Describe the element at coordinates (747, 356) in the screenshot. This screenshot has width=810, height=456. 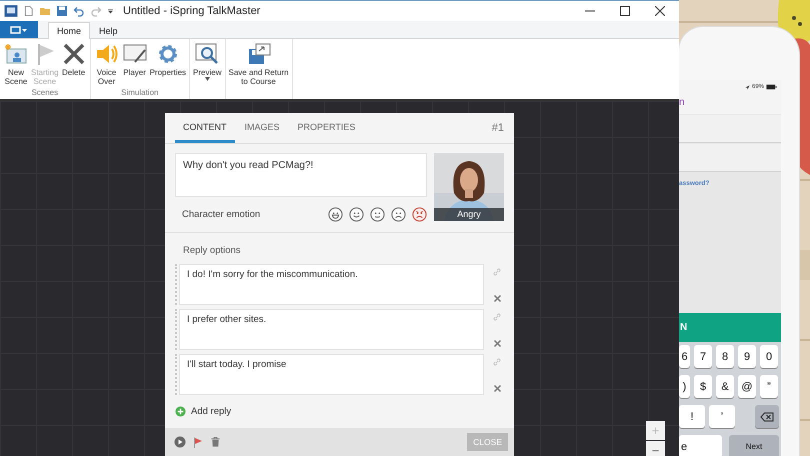
I see `keyboard-key: 9` at that location.